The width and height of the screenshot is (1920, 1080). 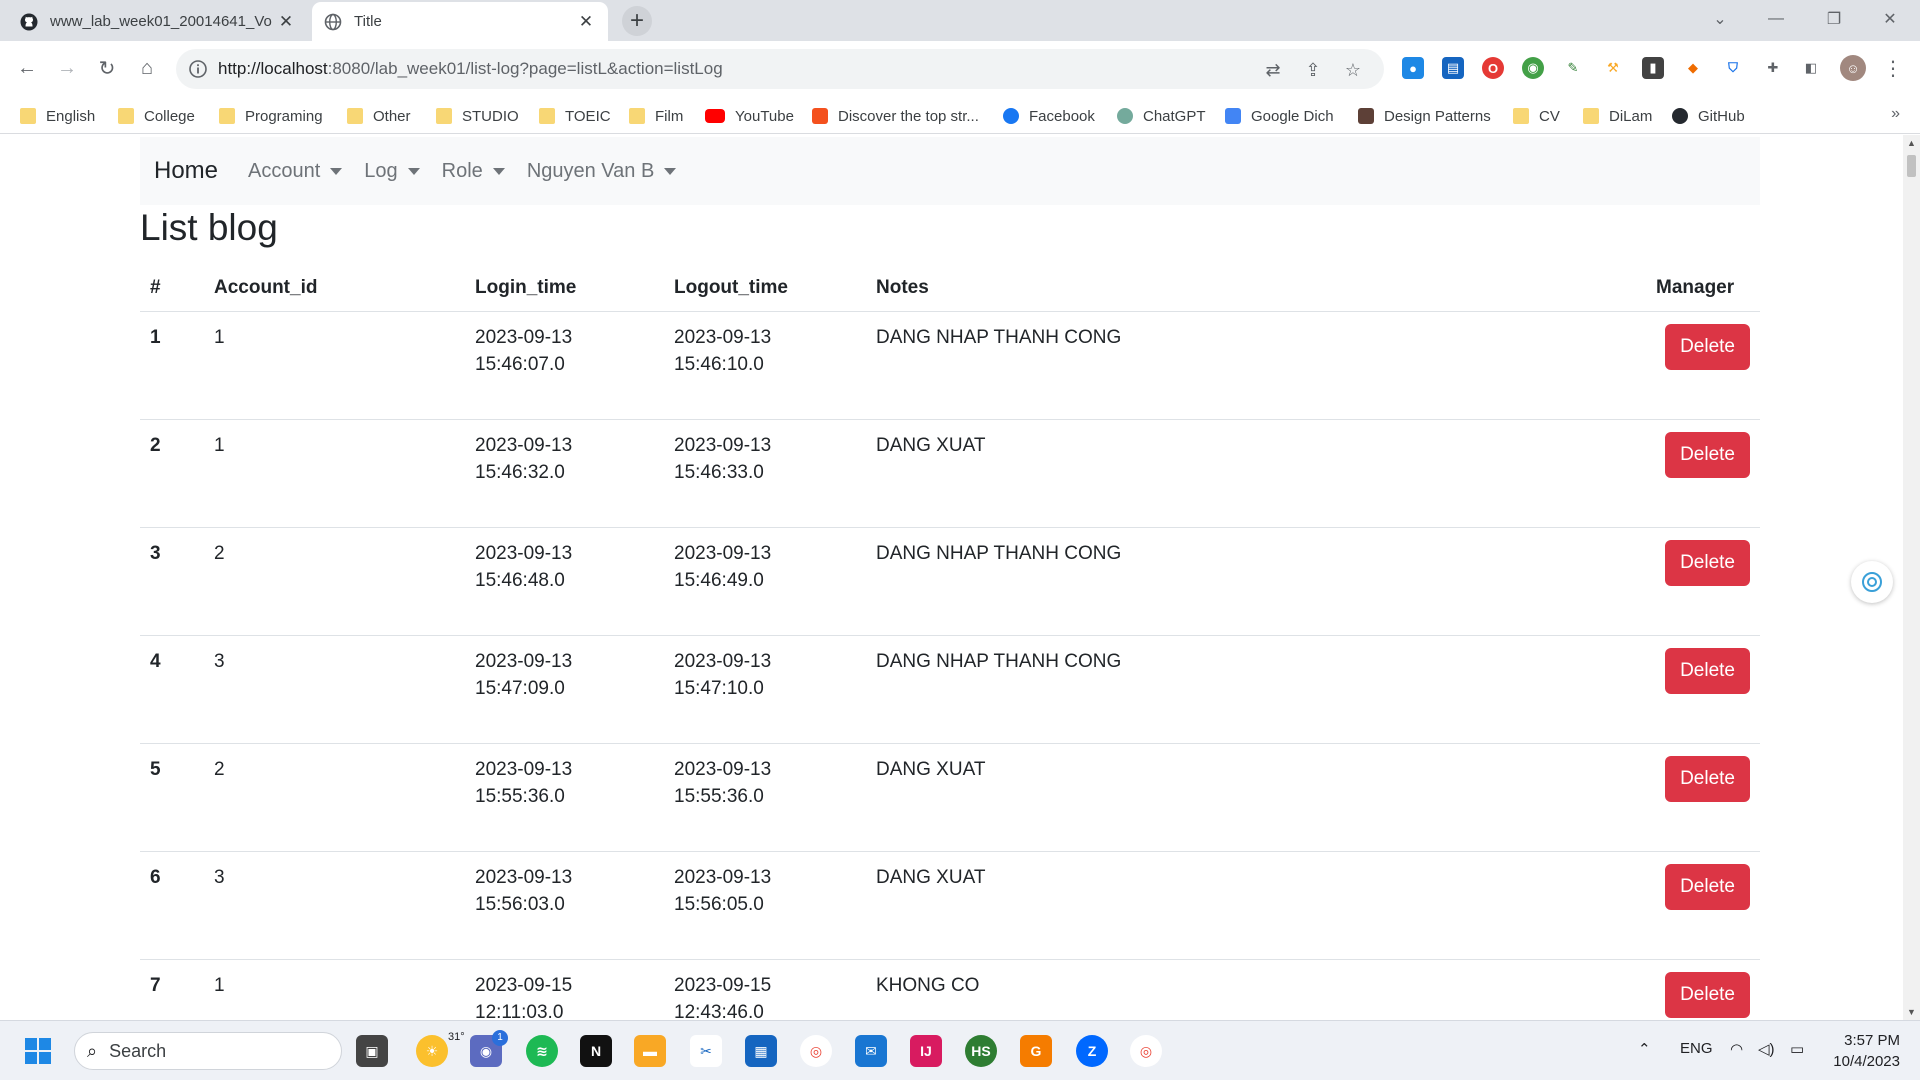 What do you see at coordinates (460, 21) in the screenshot?
I see `browser-tab-title: Title ✕` at bounding box center [460, 21].